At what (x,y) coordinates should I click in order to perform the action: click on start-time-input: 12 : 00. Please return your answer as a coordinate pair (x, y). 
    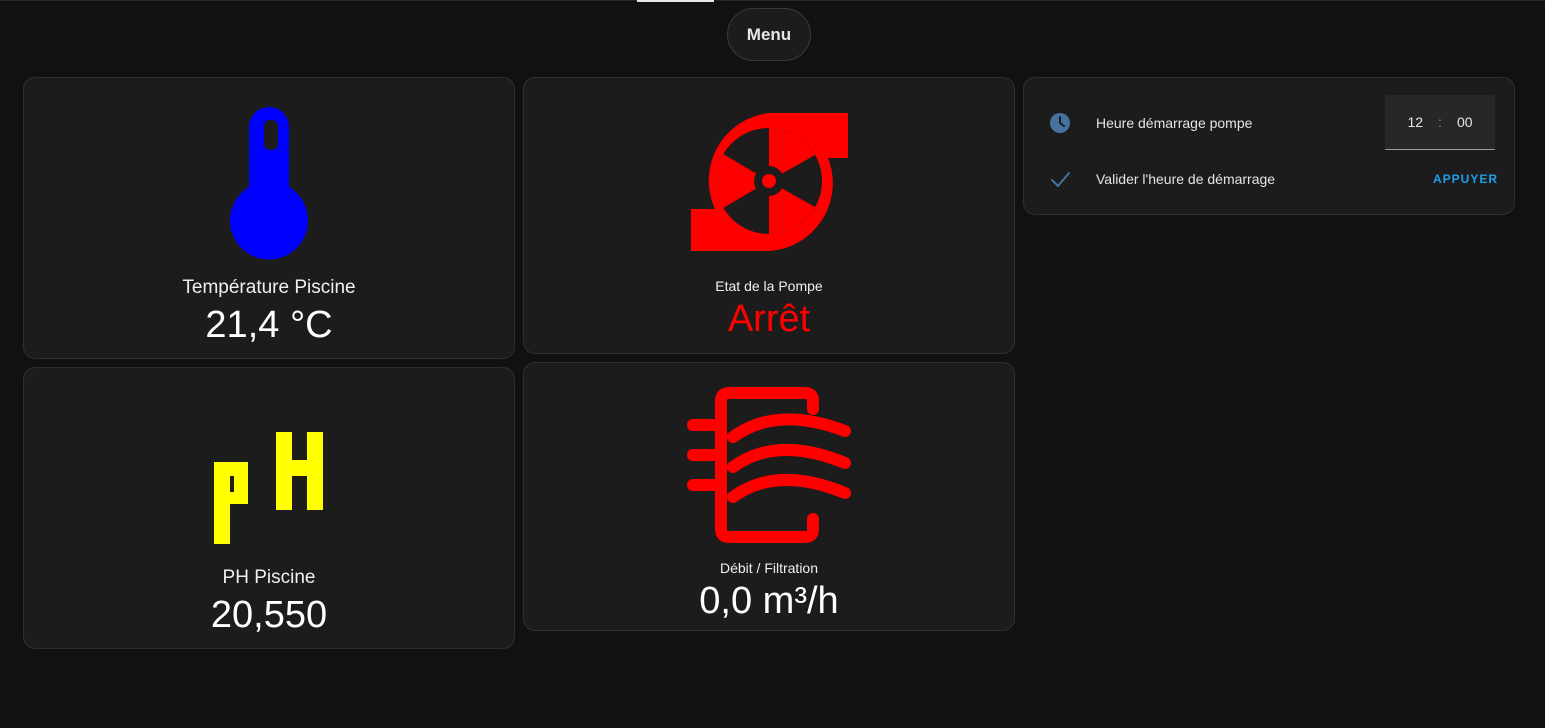
    Looking at the image, I should click on (1440, 122).